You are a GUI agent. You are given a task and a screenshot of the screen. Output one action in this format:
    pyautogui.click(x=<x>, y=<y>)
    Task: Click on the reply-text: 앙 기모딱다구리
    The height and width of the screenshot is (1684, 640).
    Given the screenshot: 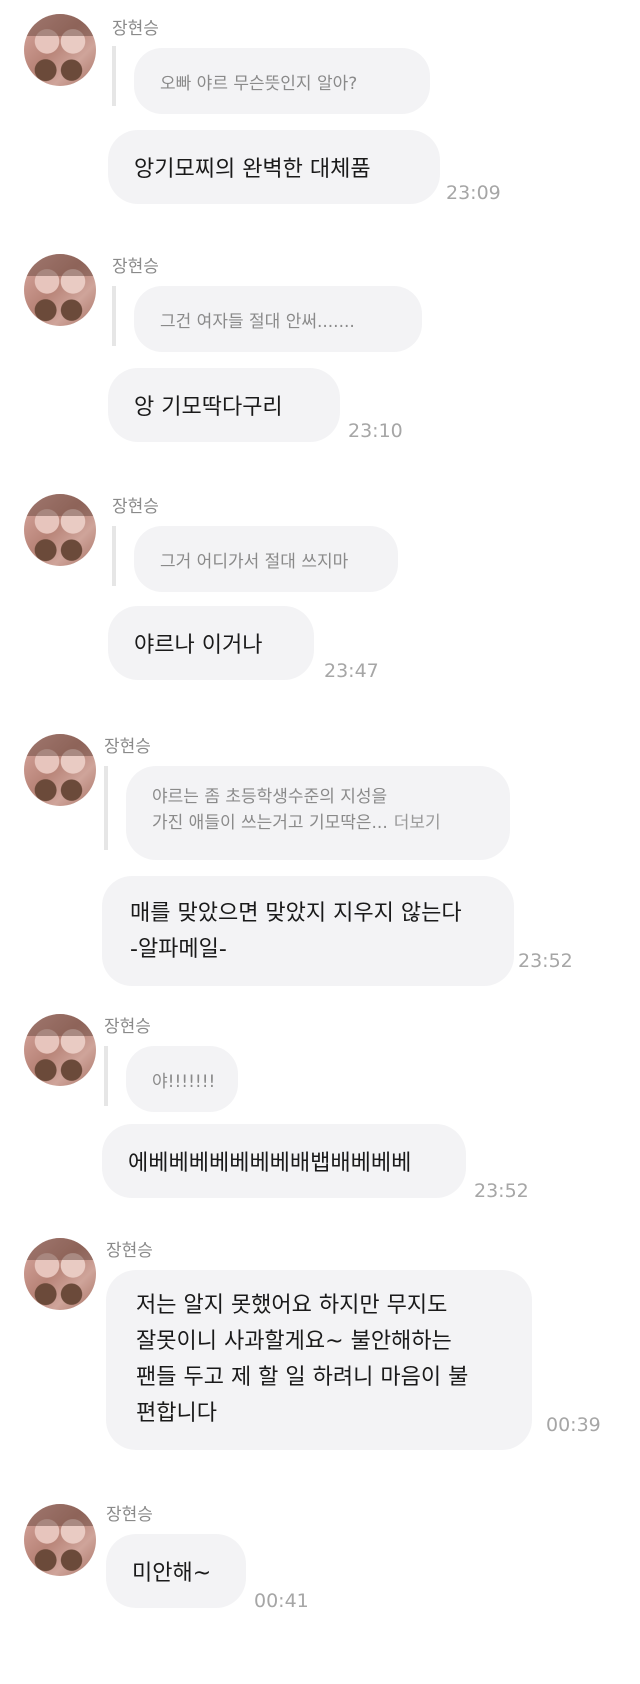 What is the action you would take?
    pyautogui.click(x=208, y=407)
    